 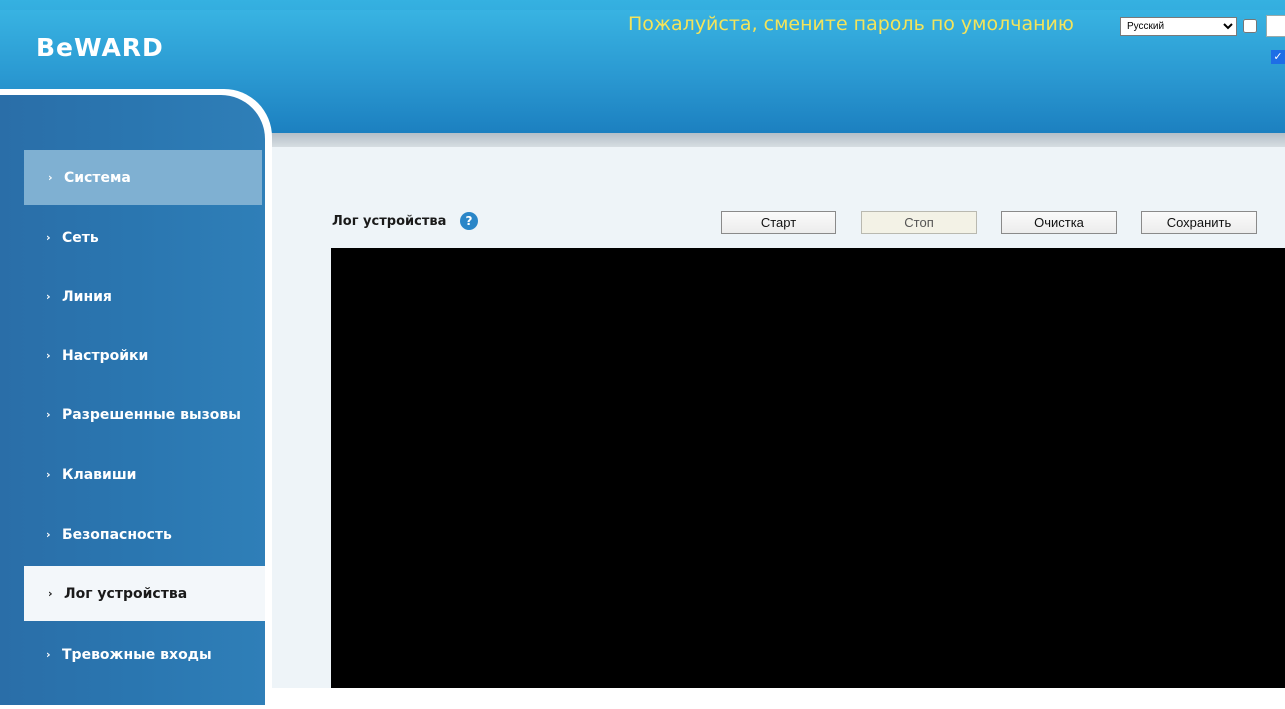 What do you see at coordinates (1250, 26) in the screenshot?
I see `header-checkbox` at bounding box center [1250, 26].